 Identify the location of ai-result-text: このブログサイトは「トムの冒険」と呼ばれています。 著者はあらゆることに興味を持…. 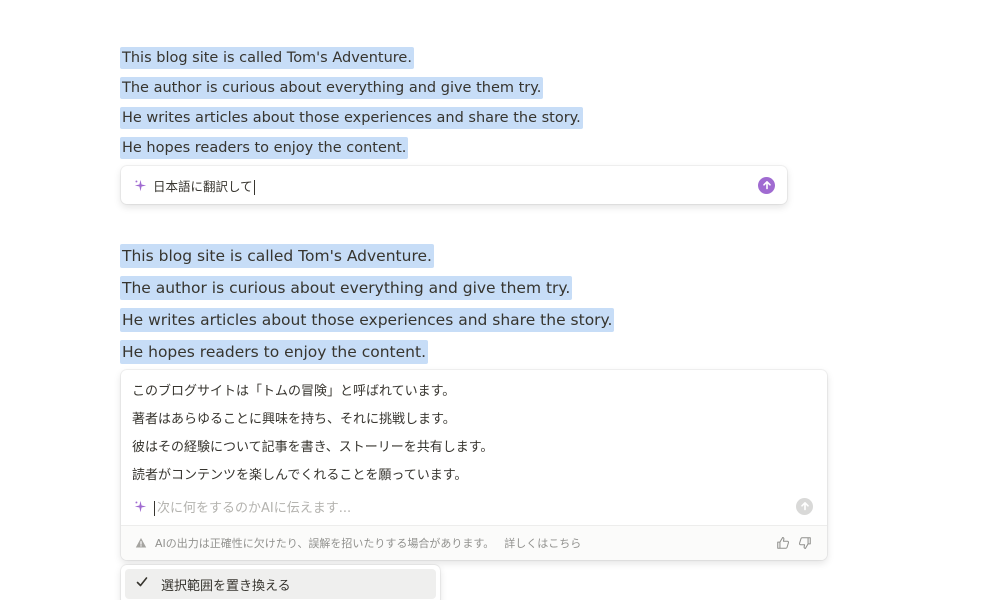
(312, 434).